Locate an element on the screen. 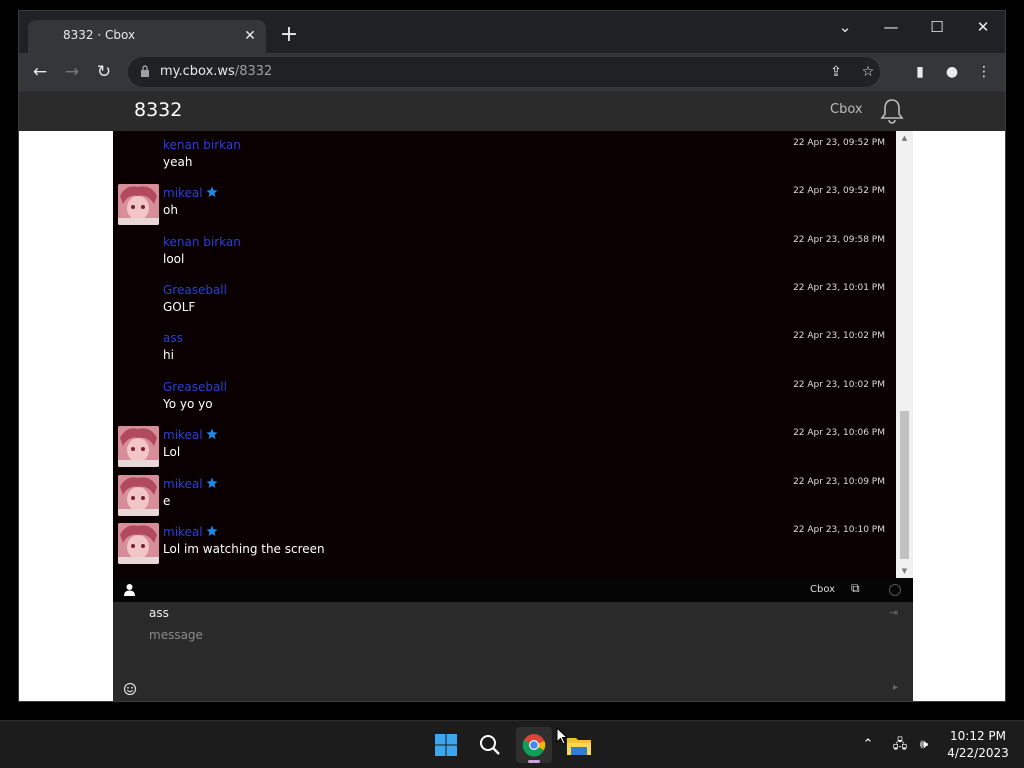 The width and height of the screenshot is (1024, 768). bookmark-star-icon: ☆ is located at coordinates (868, 72).